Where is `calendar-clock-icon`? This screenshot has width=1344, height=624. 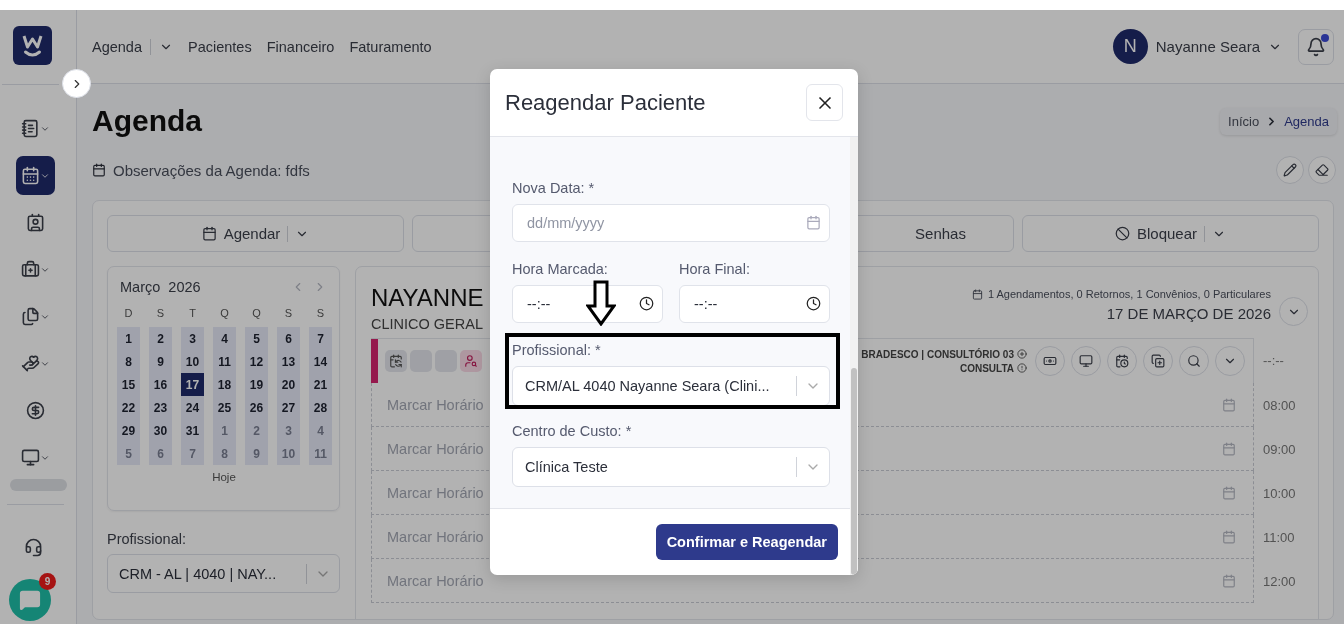 calendar-clock-icon is located at coordinates (1122, 361).